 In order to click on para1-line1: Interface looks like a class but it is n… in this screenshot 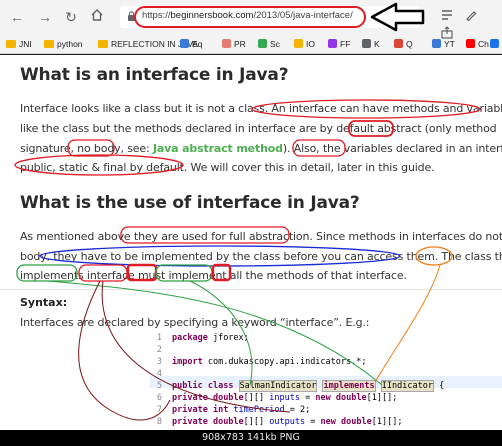, I will do `click(261, 108)`.